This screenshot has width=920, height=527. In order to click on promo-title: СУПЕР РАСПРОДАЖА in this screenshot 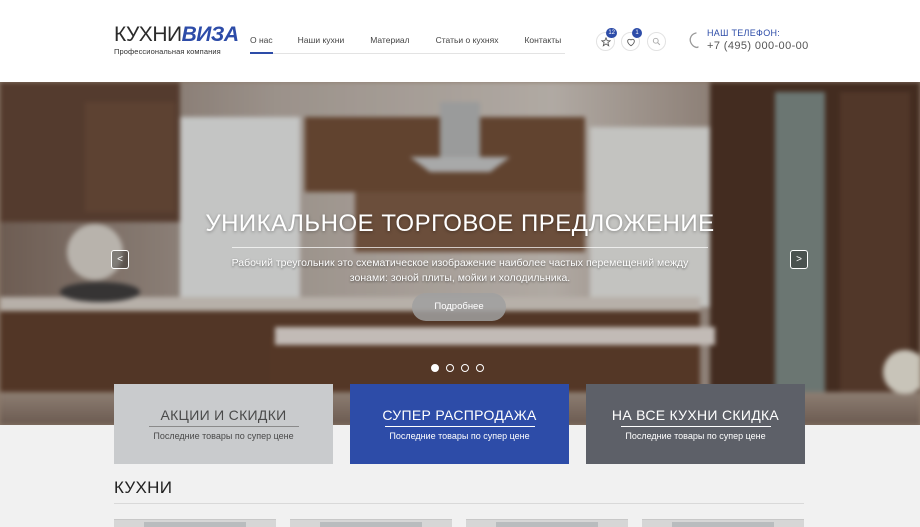, I will do `click(459, 415)`.